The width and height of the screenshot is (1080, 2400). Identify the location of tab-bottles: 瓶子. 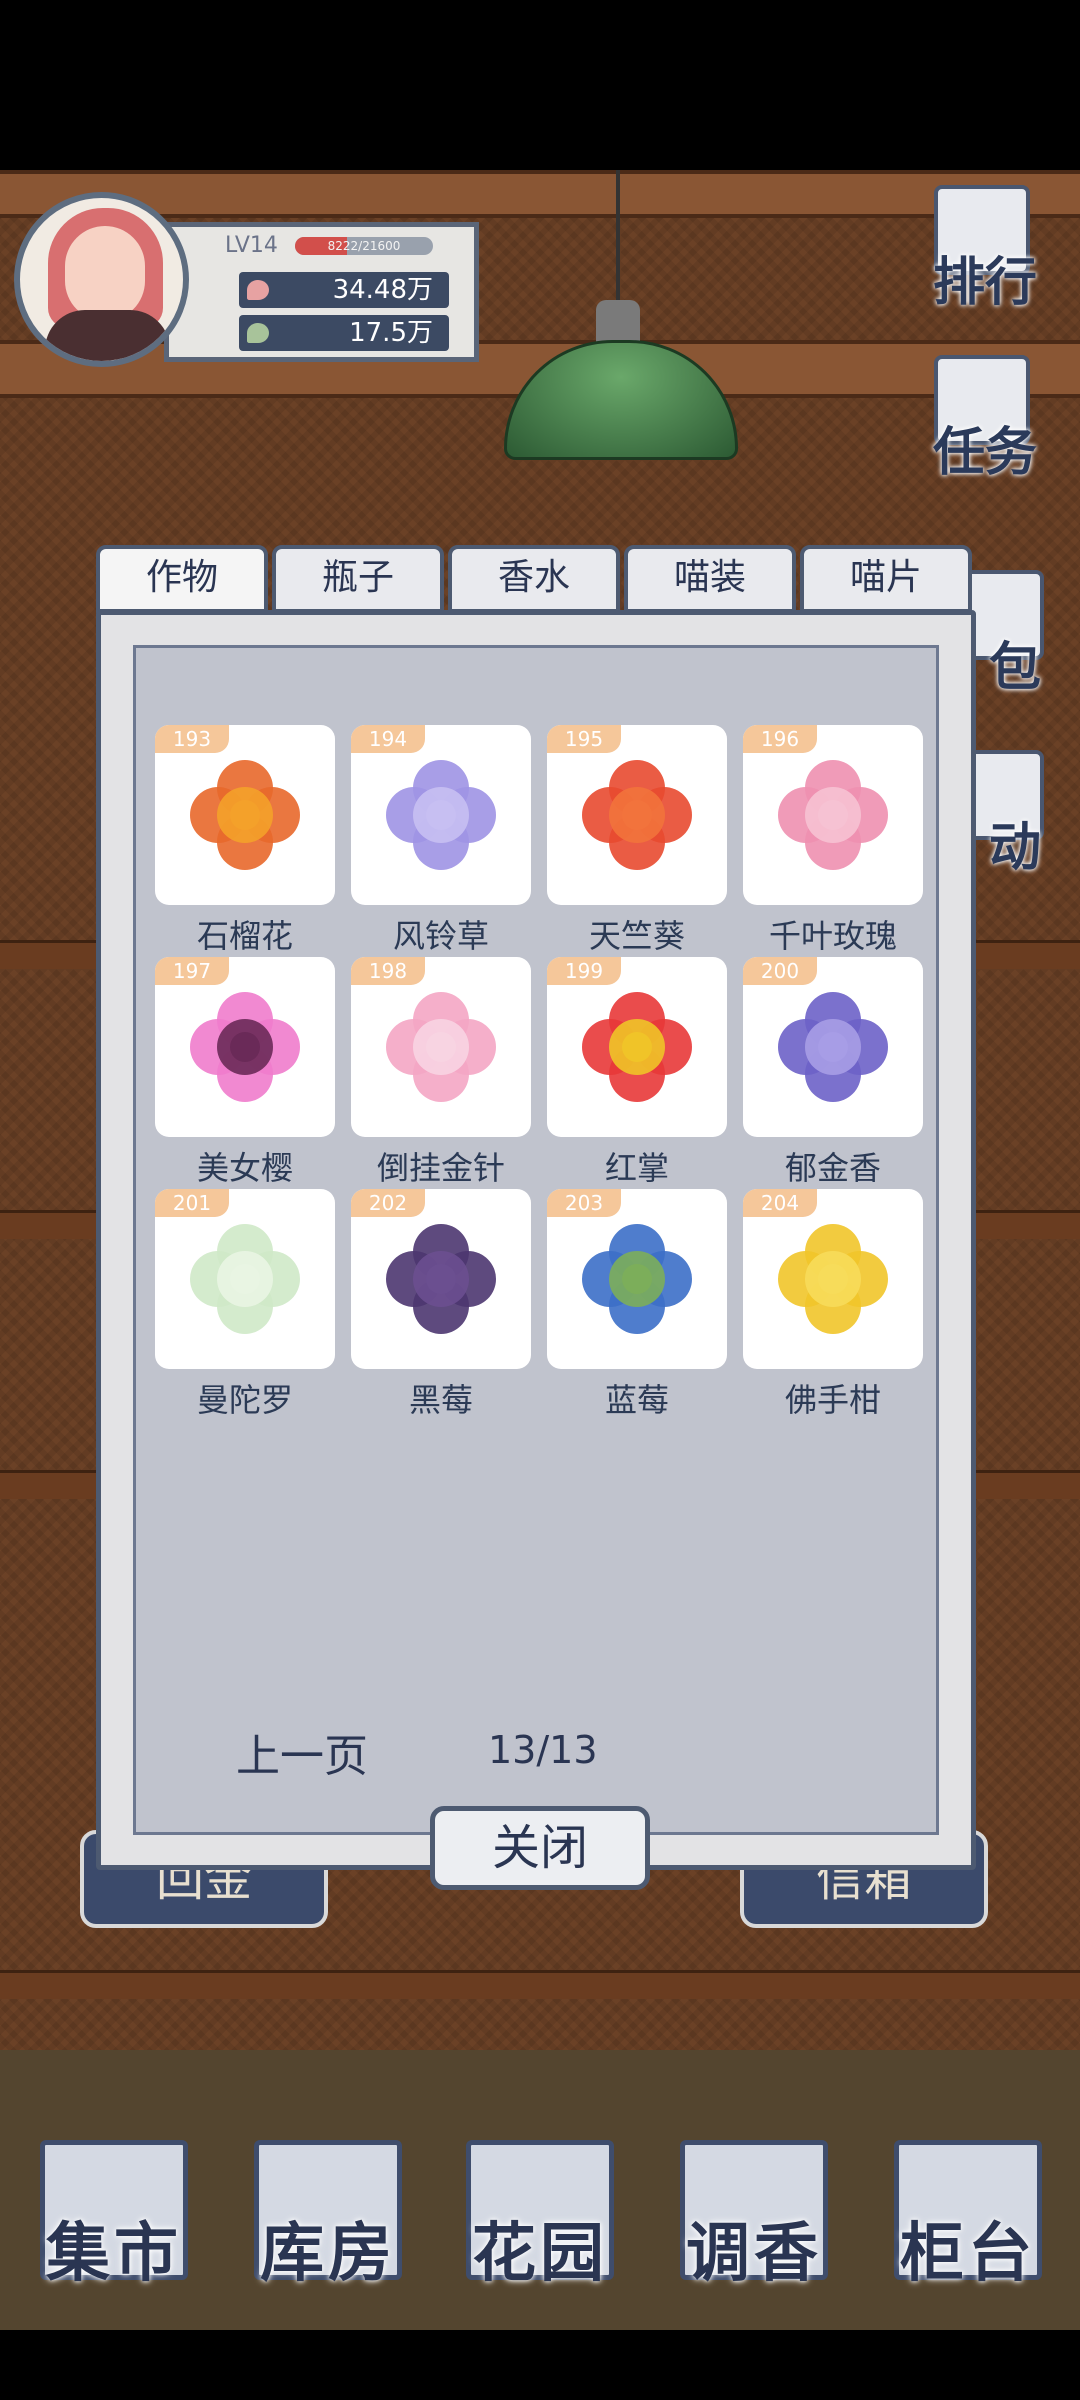
(358, 579).